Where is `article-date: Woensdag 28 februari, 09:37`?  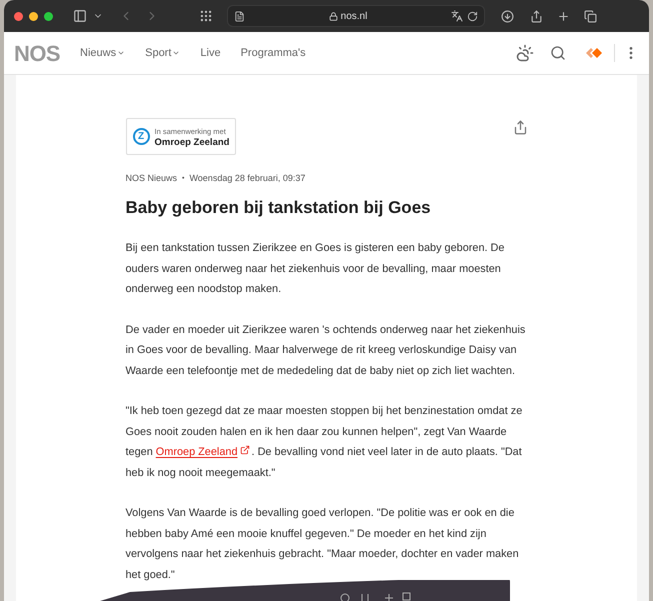
article-date: Woensdag 28 februari, 09:37 is located at coordinates (247, 178).